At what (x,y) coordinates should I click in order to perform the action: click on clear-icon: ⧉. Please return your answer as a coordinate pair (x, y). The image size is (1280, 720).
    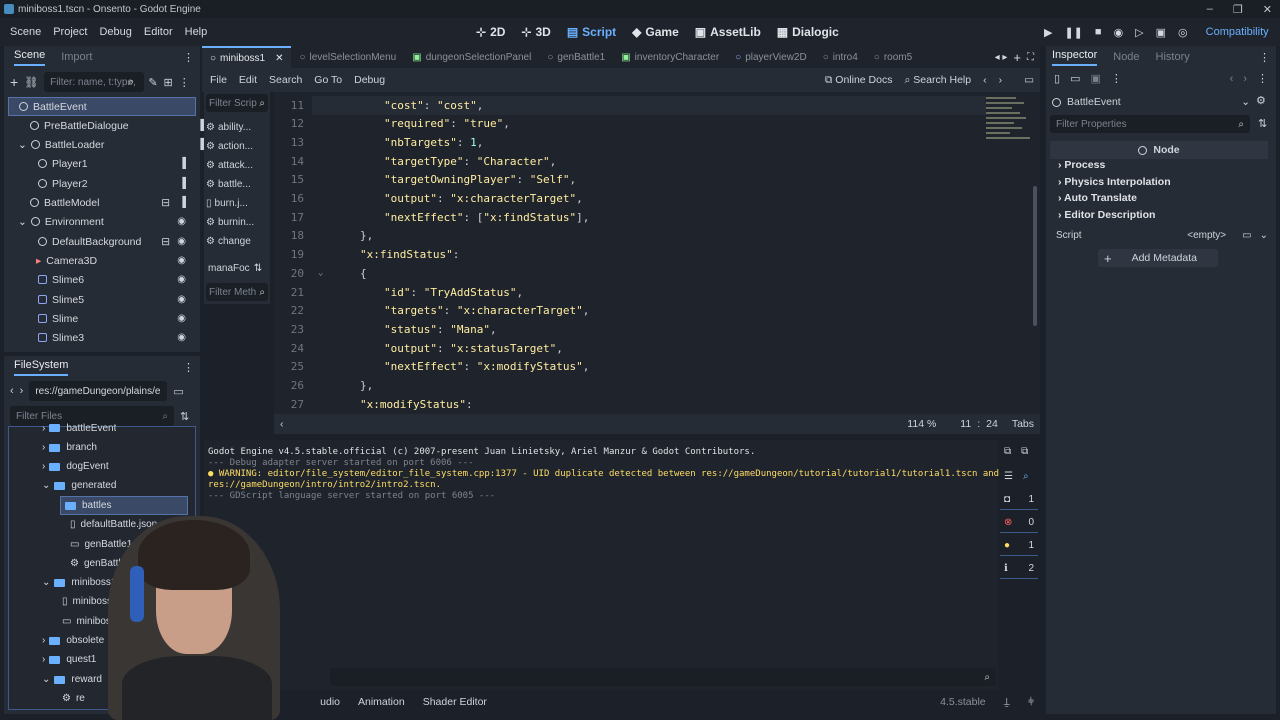
    Looking at the image, I should click on (1024, 451).